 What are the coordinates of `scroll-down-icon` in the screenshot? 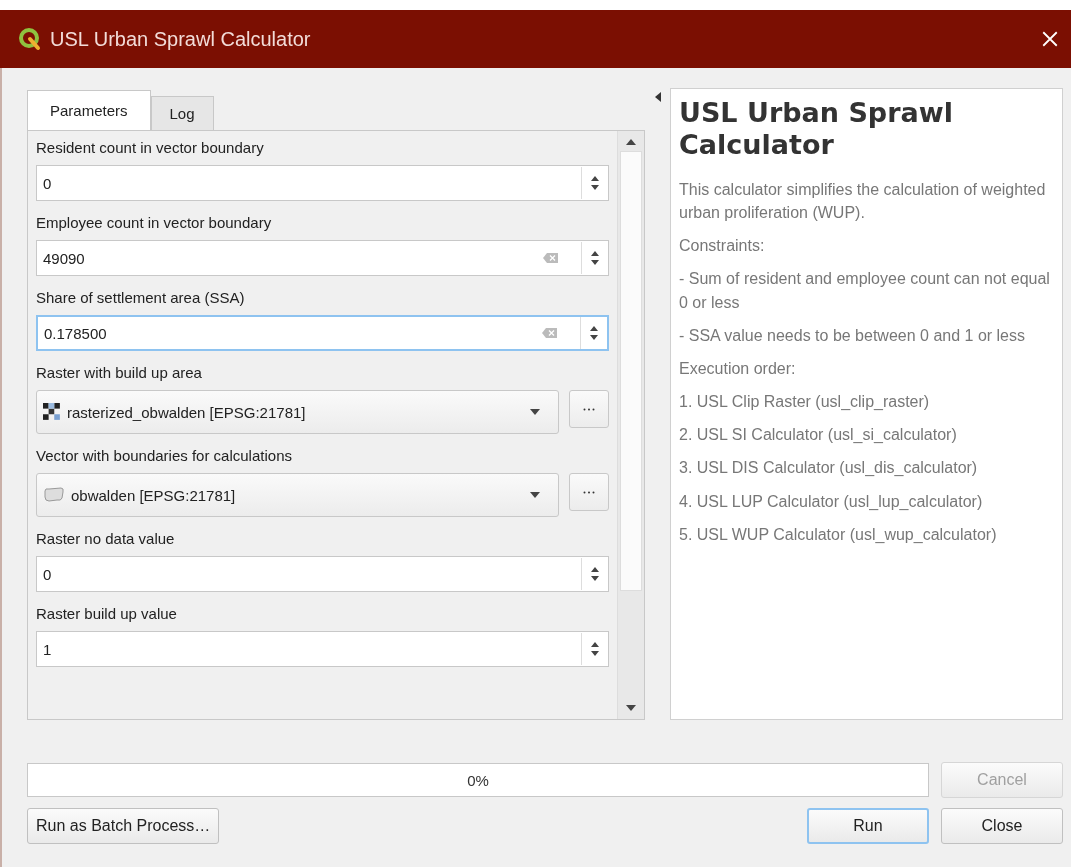 It's located at (631, 708).